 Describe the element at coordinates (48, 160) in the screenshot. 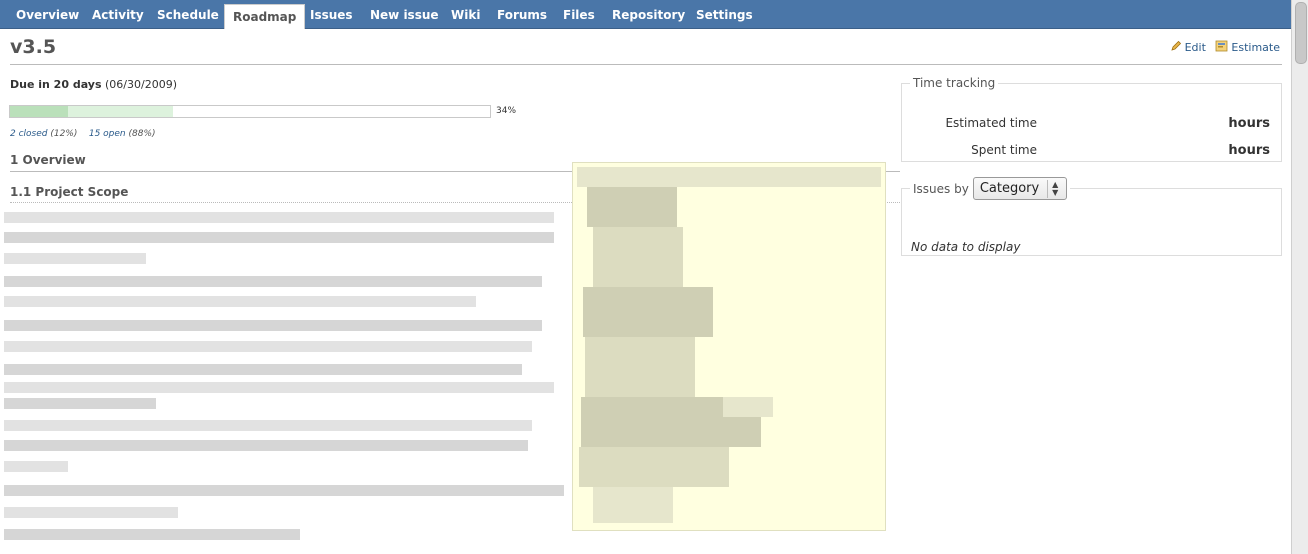

I see `wiki-heading-overview: 1 Overview` at that location.